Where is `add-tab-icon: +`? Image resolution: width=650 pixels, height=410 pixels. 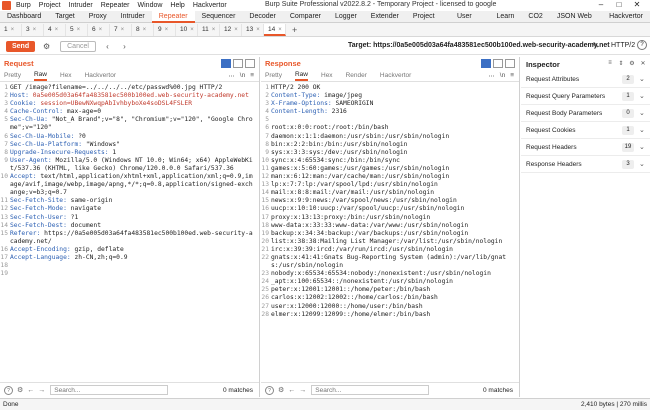
add-tab-icon: + is located at coordinates (294, 30).